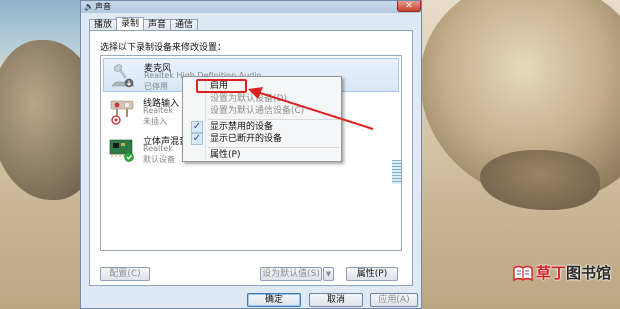 The height and width of the screenshot is (309, 620). Describe the element at coordinates (523, 273) in the screenshot. I see `book-logo-icon` at that location.